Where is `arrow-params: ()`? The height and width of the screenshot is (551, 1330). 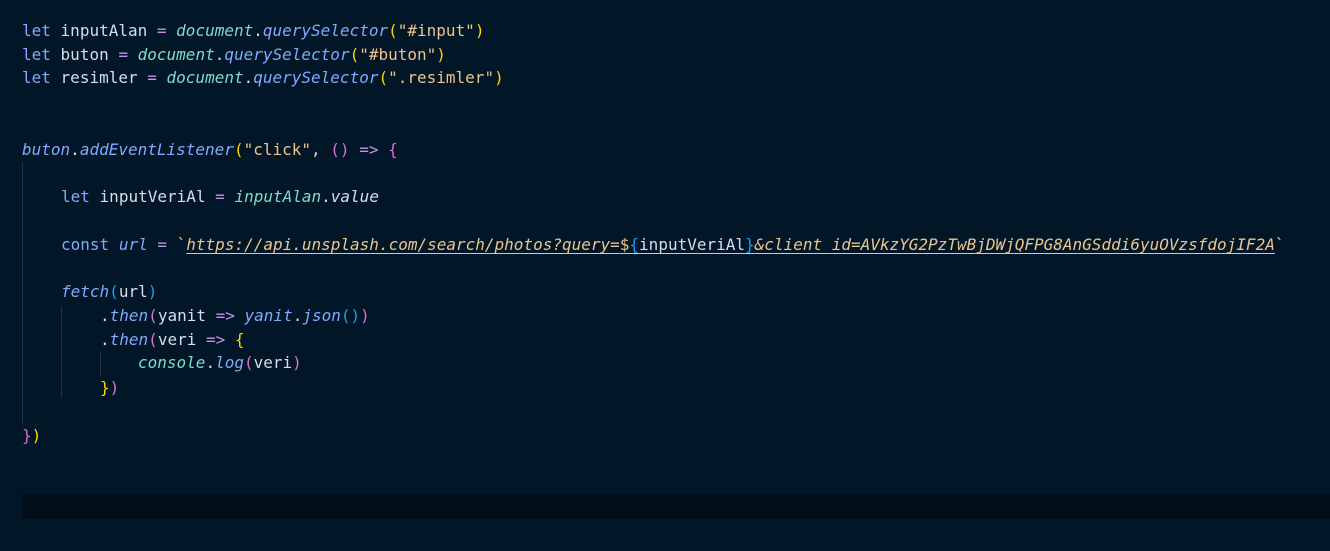 arrow-params: () is located at coordinates (340, 149).